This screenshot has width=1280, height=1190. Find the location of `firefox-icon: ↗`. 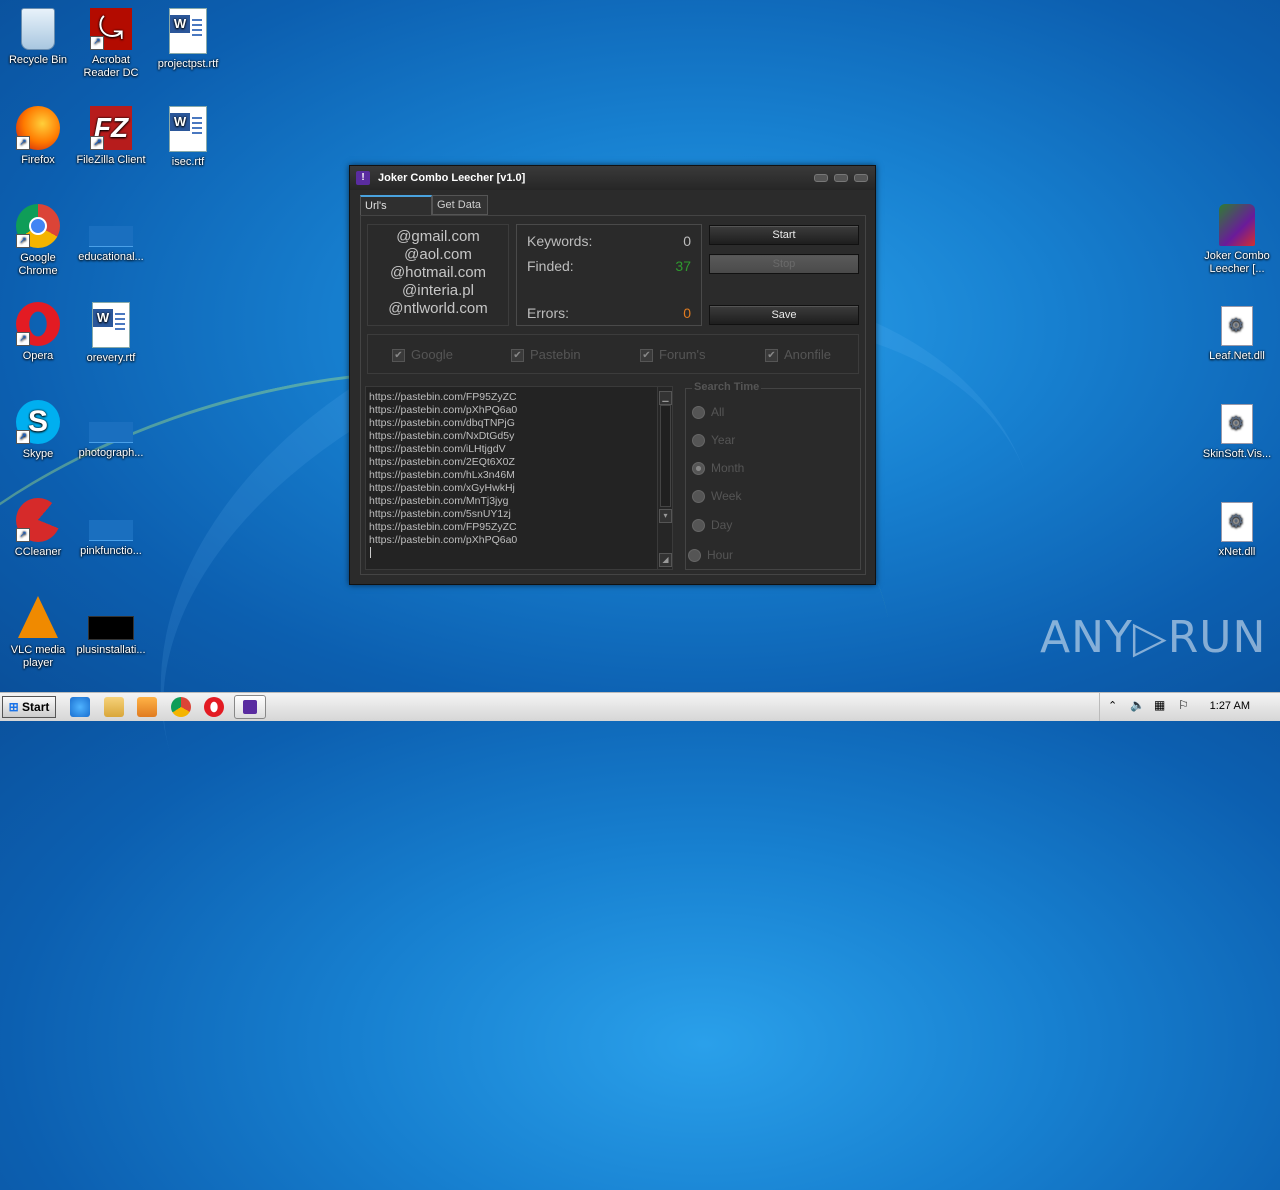

firefox-icon: ↗ is located at coordinates (38, 128).